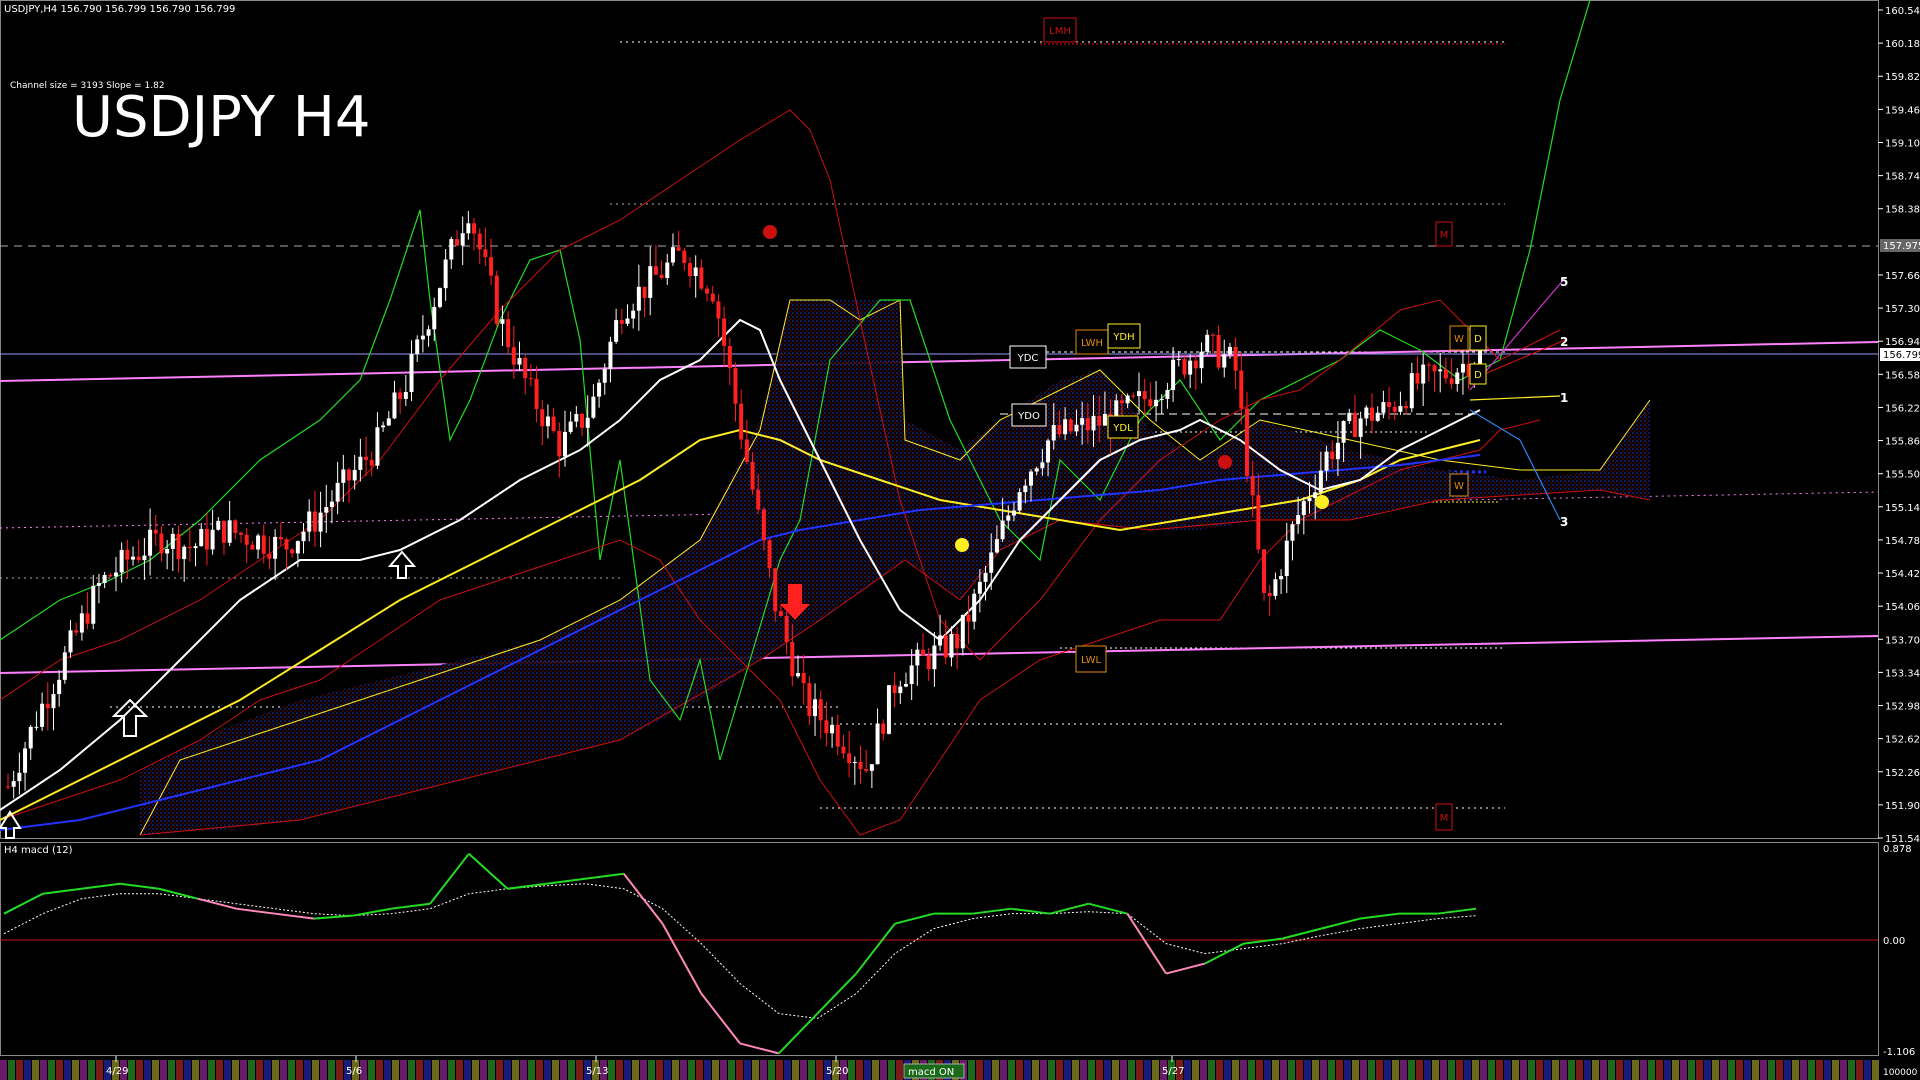 This screenshot has width=1920, height=1080. Describe the element at coordinates (117, 1071) in the screenshot. I see `time-label: 4/29` at that location.